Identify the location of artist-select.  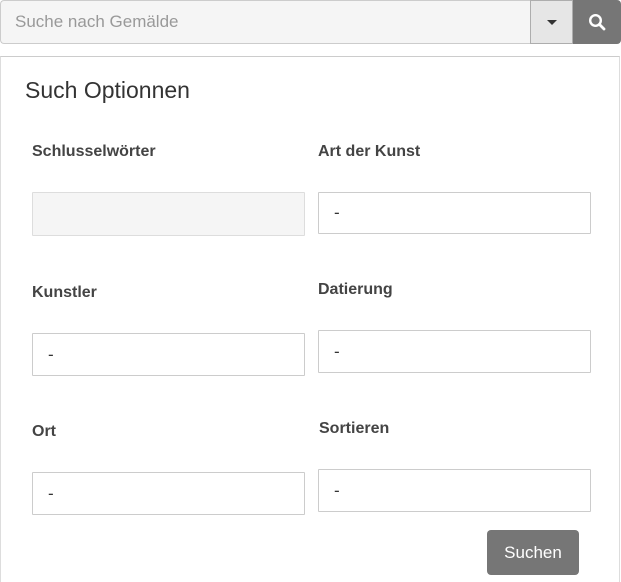
(168, 354).